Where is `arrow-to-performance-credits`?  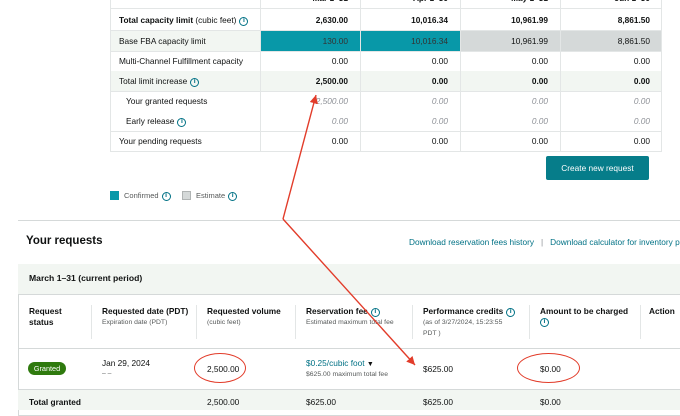
arrow-to-performance-credits is located at coordinates (349, 292).